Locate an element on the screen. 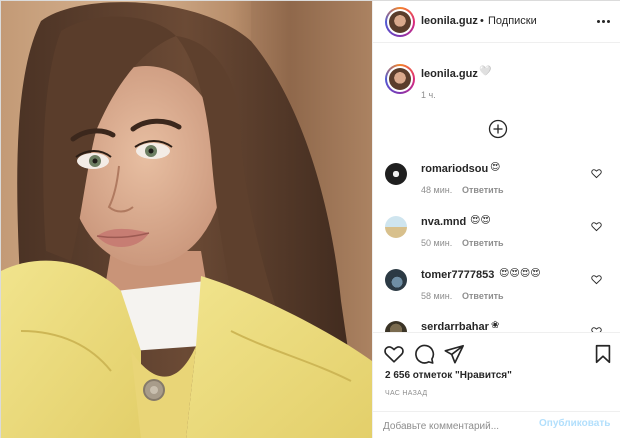 The width and height of the screenshot is (620, 438). comment-username: tomer7777853 is located at coordinates (457, 275).